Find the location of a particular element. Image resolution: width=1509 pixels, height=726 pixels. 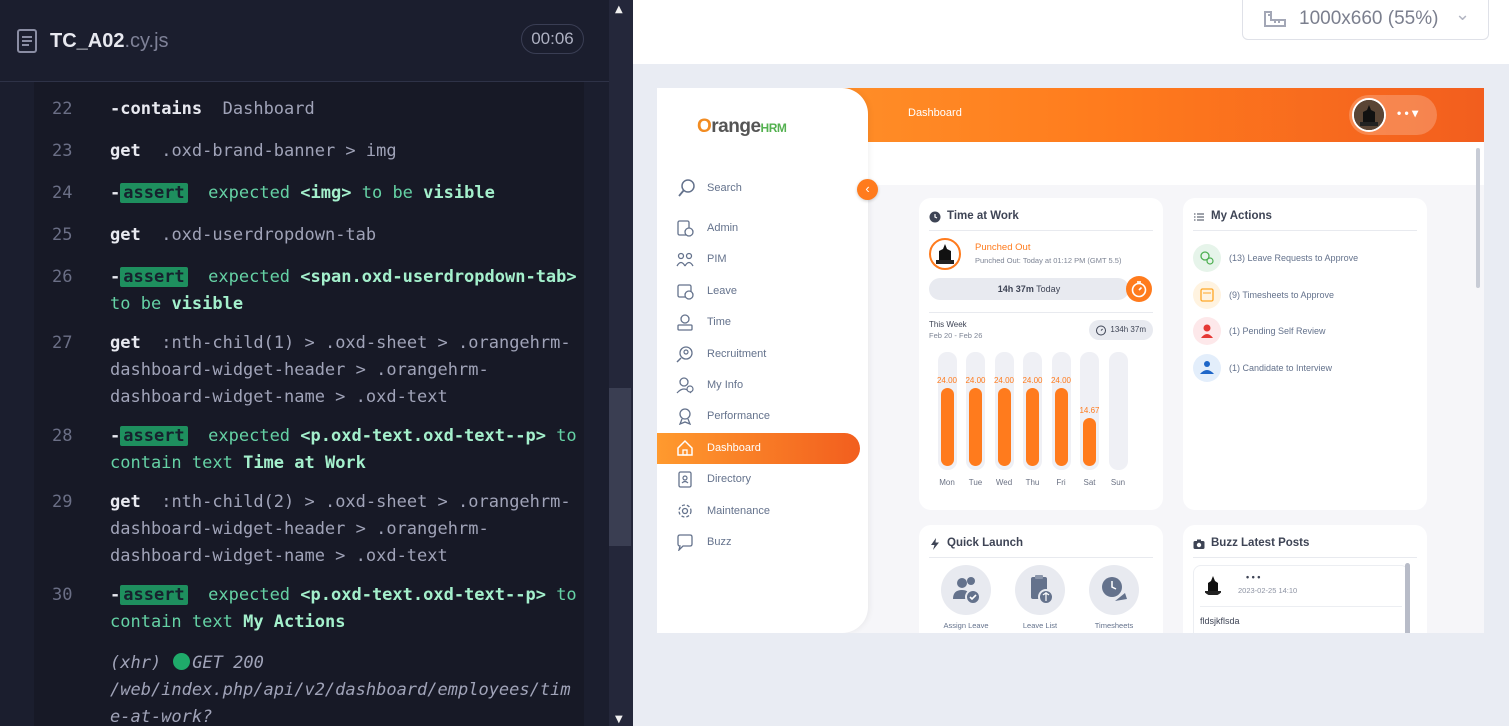

avatar-image is located at coordinates (1213, 585).